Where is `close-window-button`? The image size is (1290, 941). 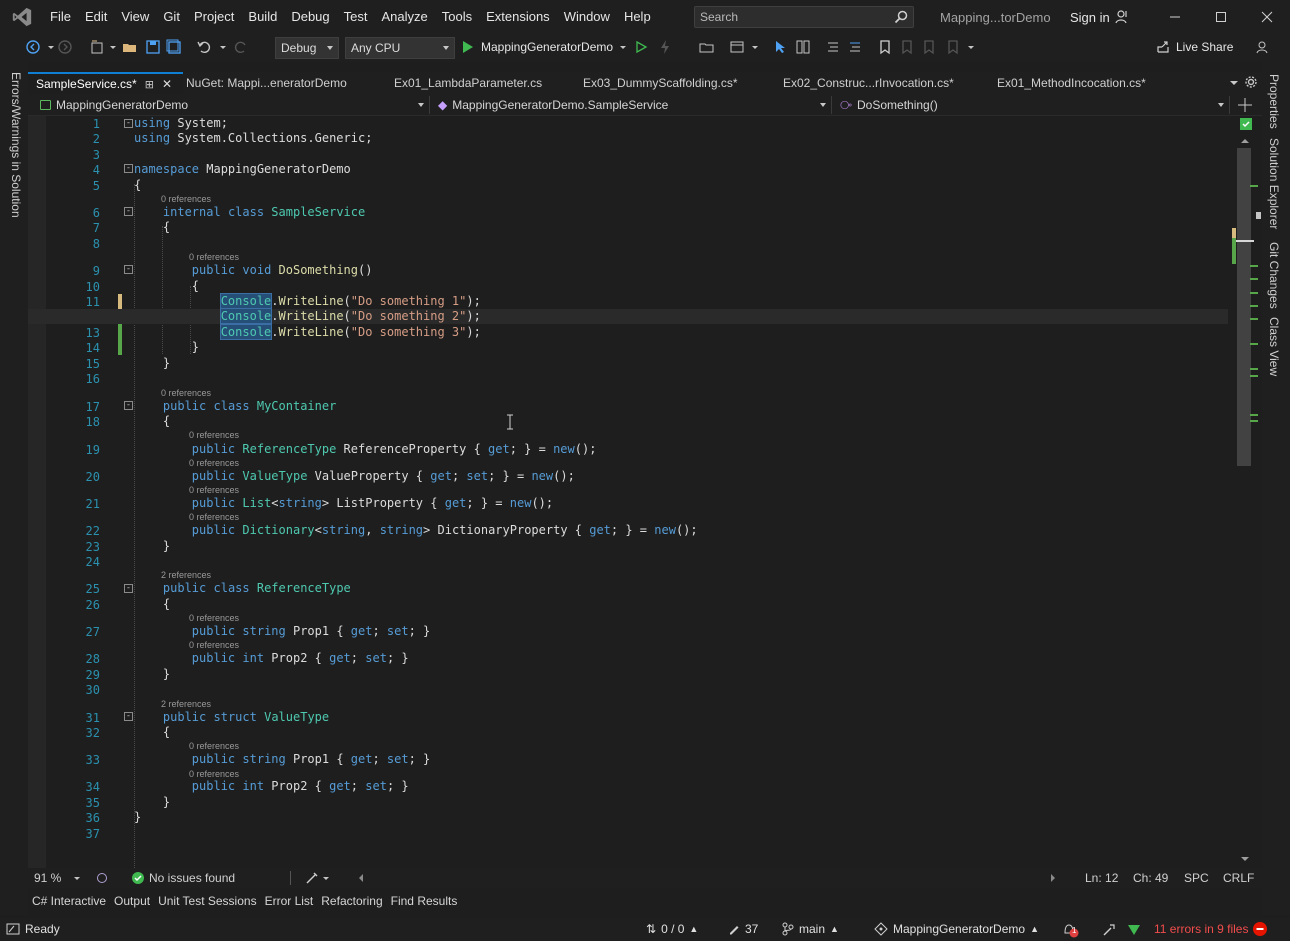
close-window-button is located at coordinates (1267, 17).